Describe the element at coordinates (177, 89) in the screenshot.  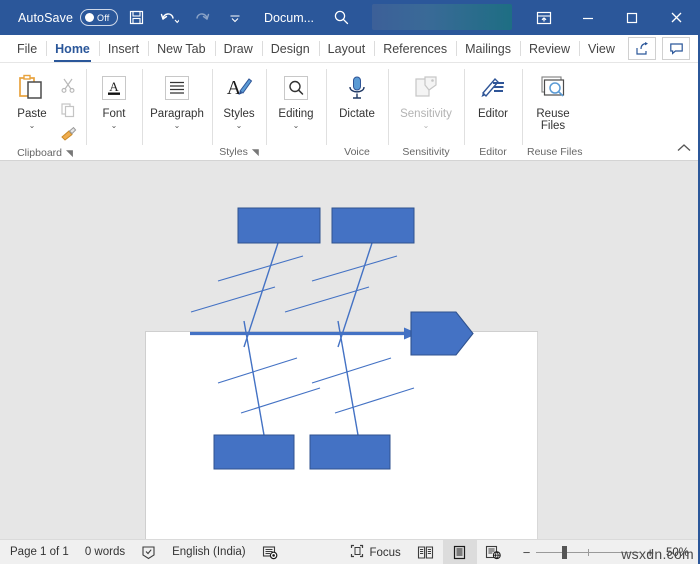
I see `paragraph-lines-icon` at that location.